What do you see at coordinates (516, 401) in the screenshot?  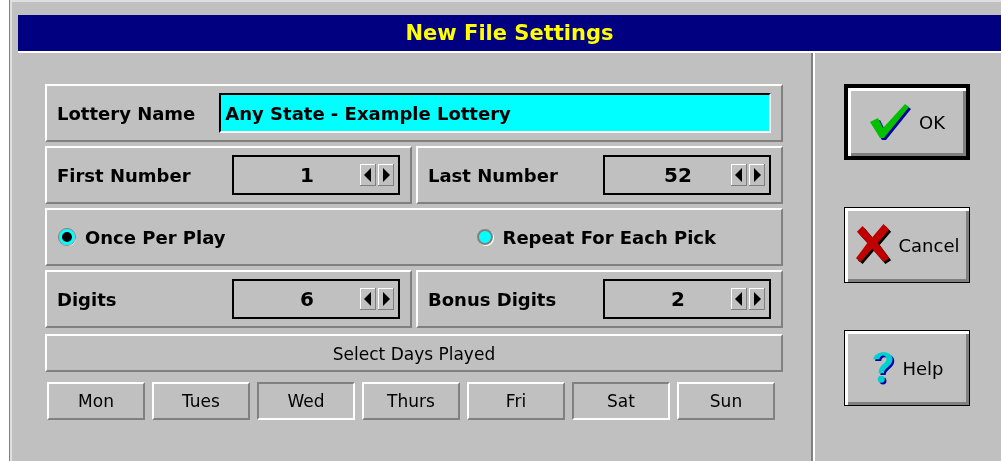 I see `day-toggle-button: Fri` at bounding box center [516, 401].